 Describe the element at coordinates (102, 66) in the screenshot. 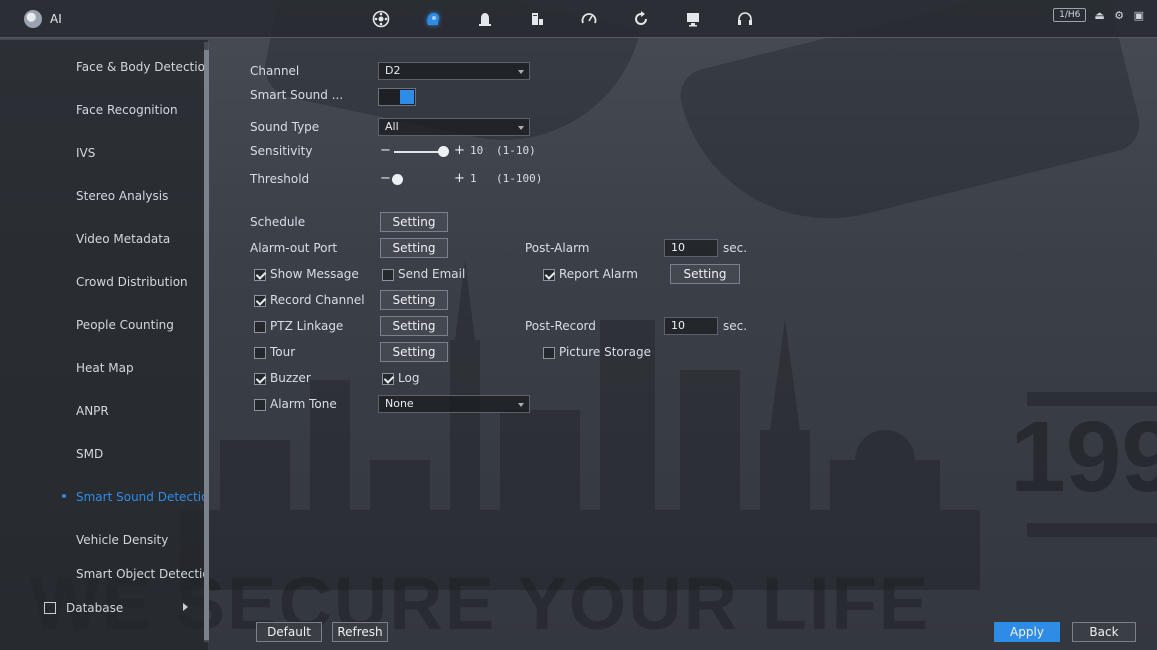

I see `sidebar-item-face-body-detection: Face & Body Detection` at that location.